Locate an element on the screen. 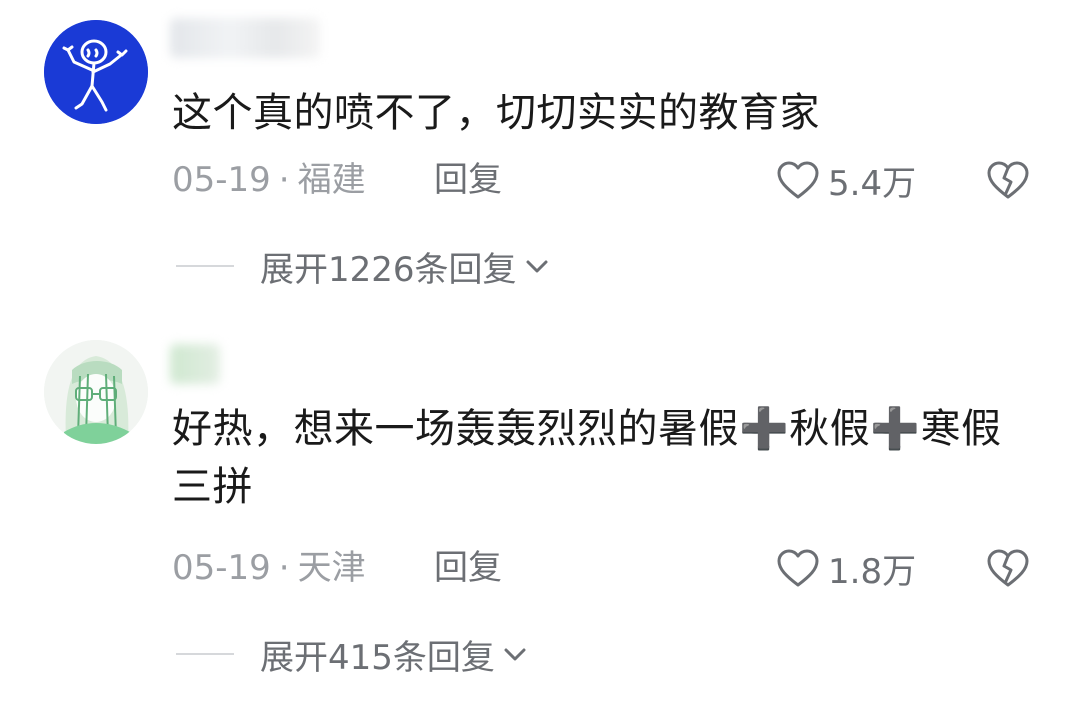 Image resolution: width=1085 pixels, height=723 pixels. comment-location: 天津 is located at coordinates (331, 568).